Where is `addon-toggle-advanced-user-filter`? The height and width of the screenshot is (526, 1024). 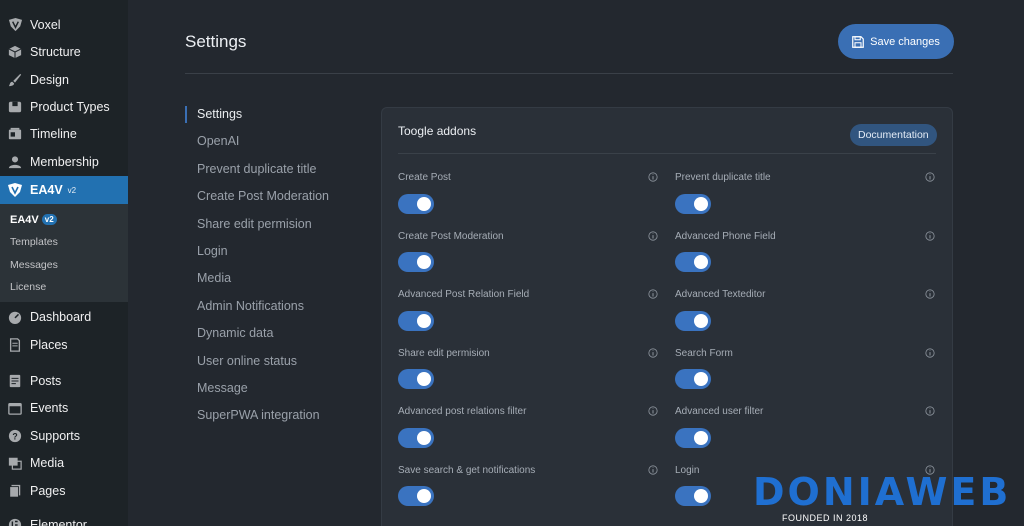
addon-toggle-advanced-user-filter is located at coordinates (693, 438).